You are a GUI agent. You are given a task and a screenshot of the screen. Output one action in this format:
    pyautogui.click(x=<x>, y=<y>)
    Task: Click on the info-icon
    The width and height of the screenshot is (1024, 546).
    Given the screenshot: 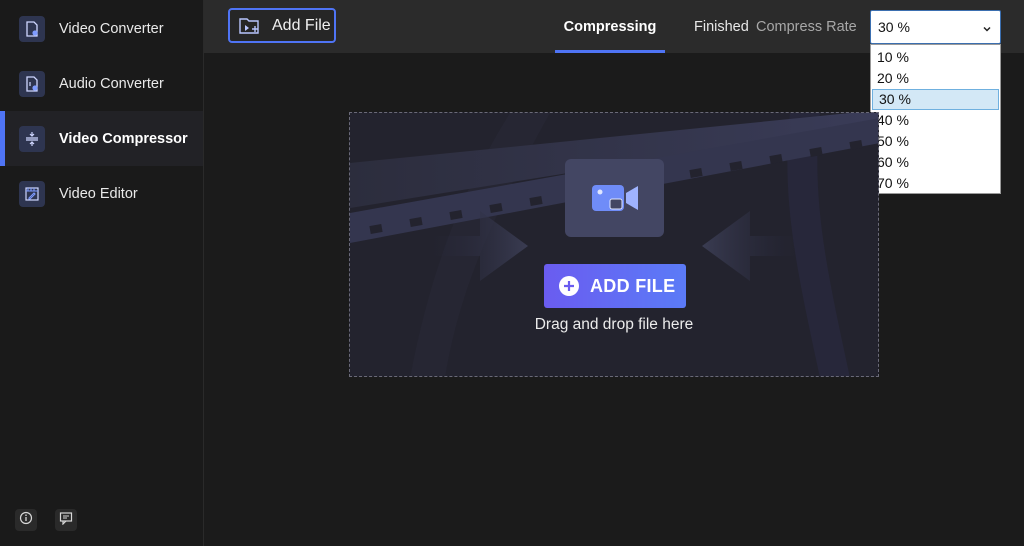 What is the action you would take?
    pyautogui.click(x=26, y=520)
    